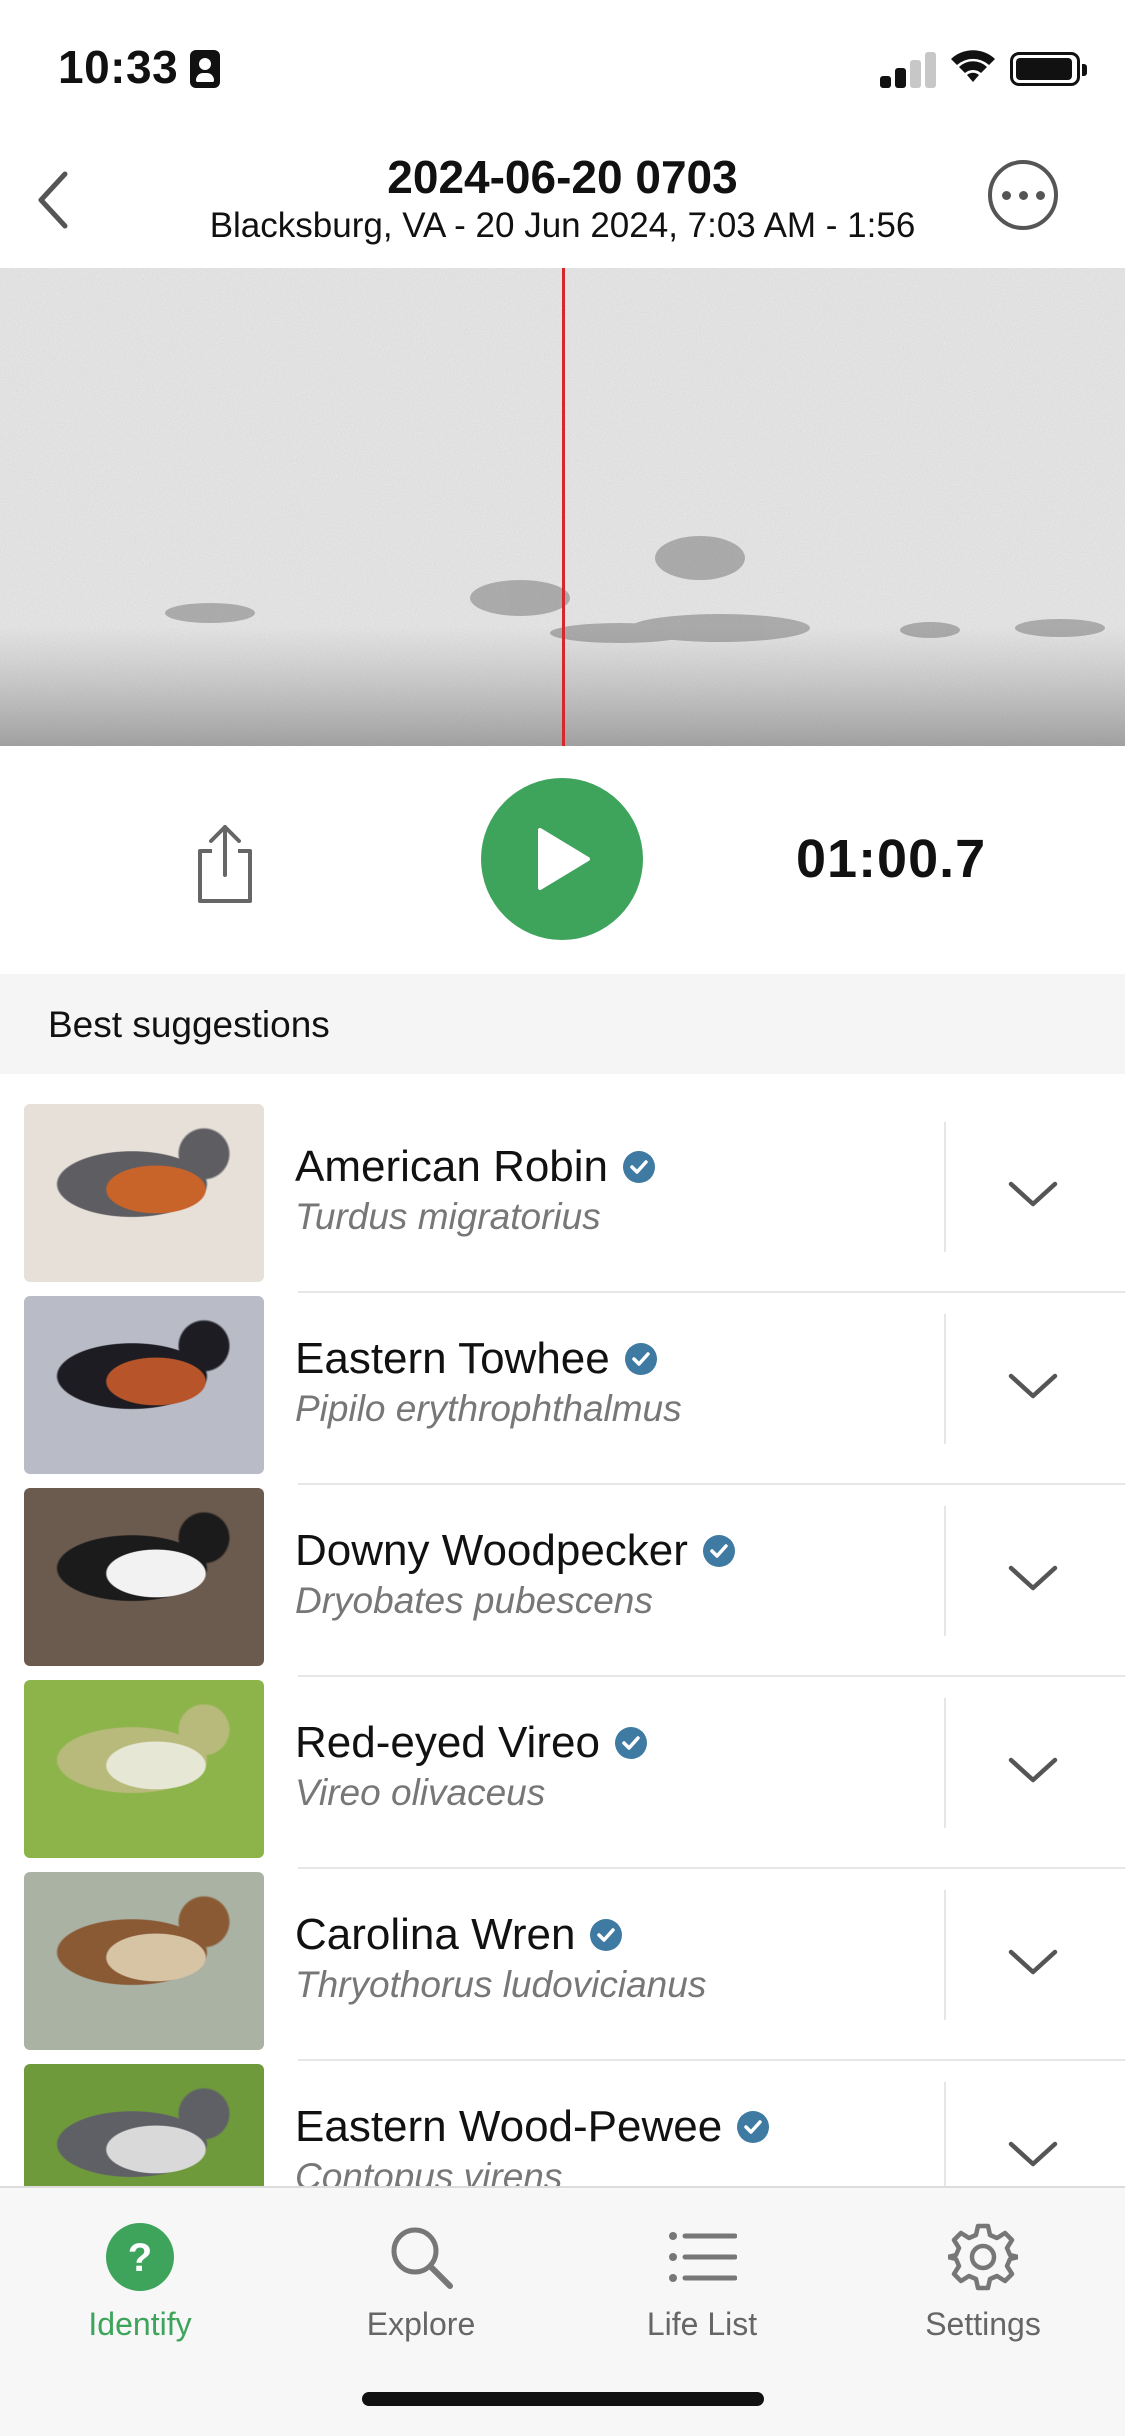 The height and width of the screenshot is (2436, 1125). Describe the element at coordinates (501, 1984) in the screenshot. I see `scientific-name: Thryothorus ludovicianus` at that location.